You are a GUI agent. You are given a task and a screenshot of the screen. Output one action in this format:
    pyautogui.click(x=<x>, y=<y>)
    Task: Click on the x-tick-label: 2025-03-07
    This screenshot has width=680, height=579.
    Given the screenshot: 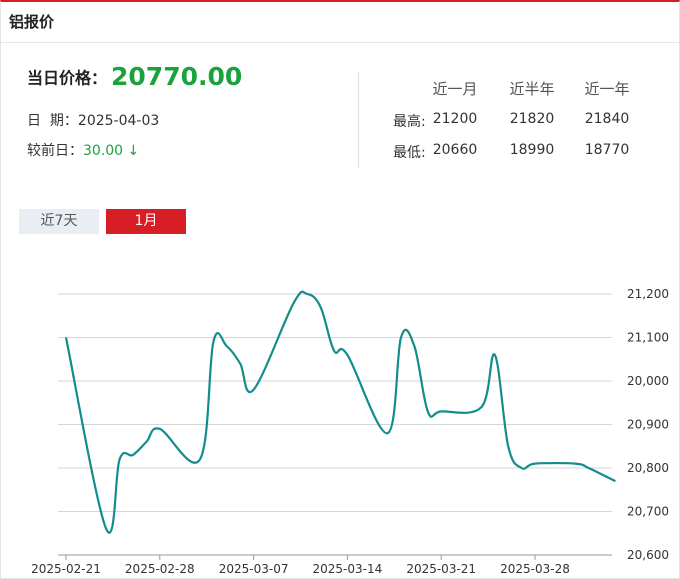 What is the action you would take?
    pyautogui.click(x=254, y=569)
    